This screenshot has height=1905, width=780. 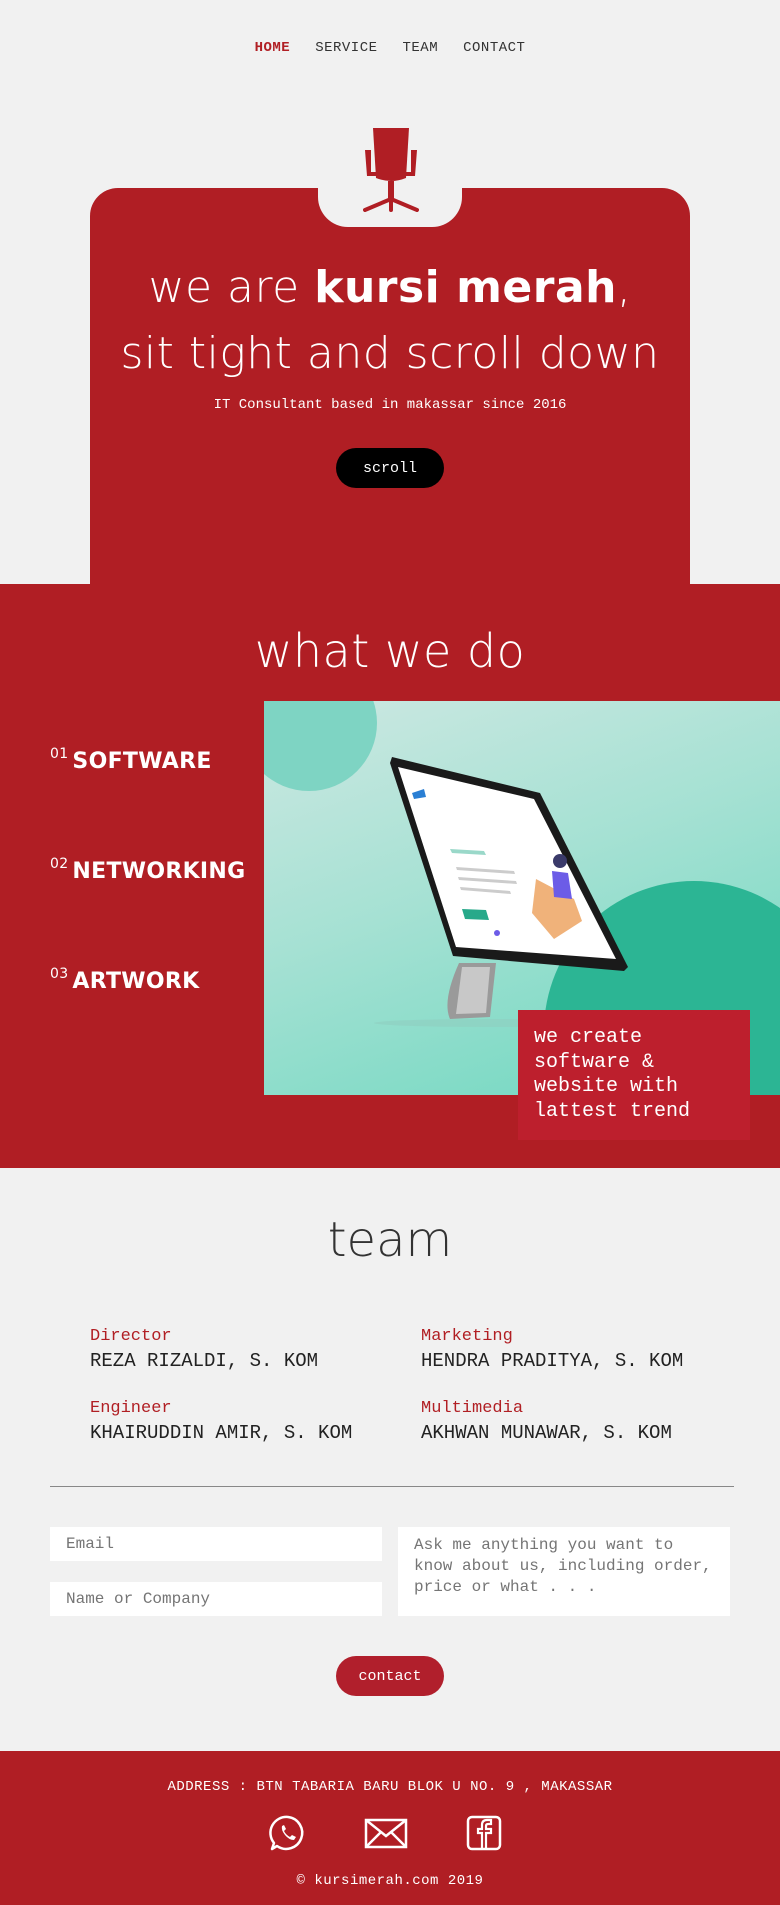 I want to click on service-item-software: 01 SOFTWARE, so click(x=131, y=760).